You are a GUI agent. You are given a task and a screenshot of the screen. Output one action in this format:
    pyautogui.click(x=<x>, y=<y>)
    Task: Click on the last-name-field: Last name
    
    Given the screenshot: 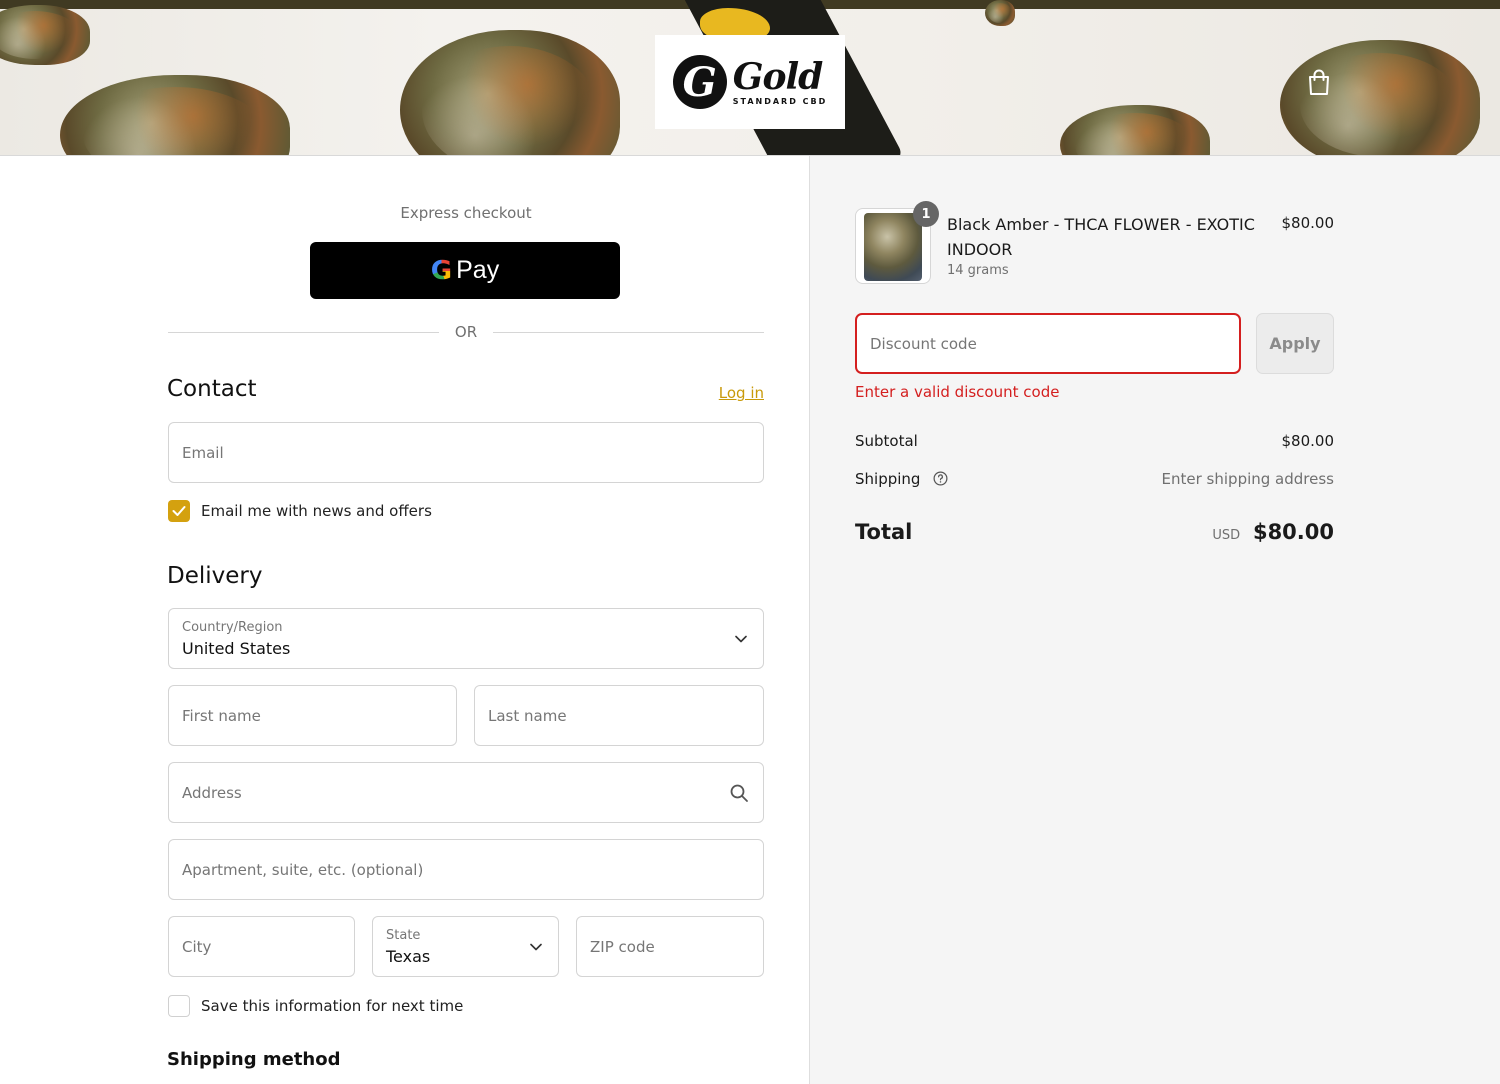 What is the action you would take?
    pyautogui.click(x=619, y=715)
    